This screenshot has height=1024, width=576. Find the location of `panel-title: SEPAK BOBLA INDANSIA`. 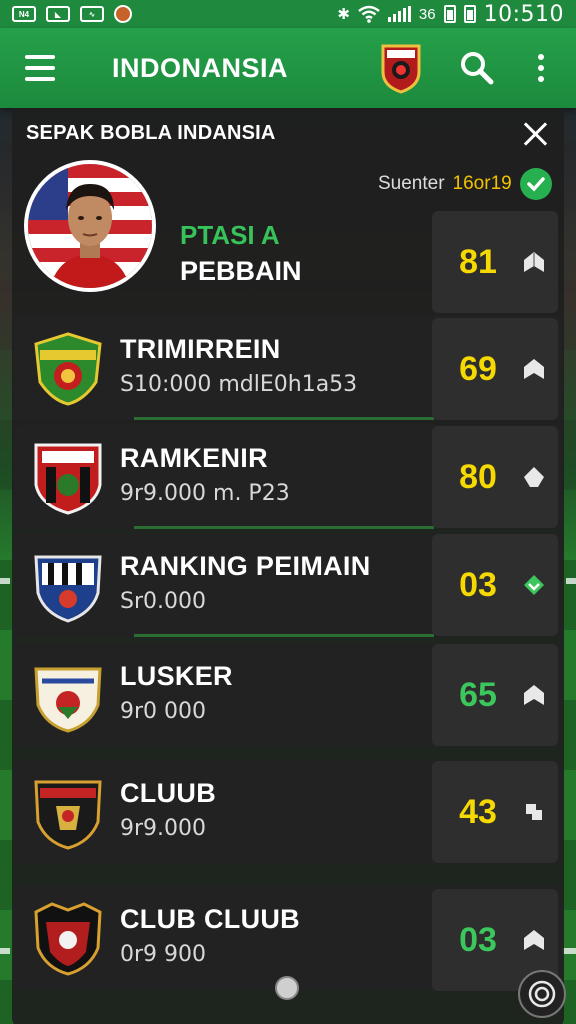

panel-title: SEPAK BOBLA INDANSIA is located at coordinates (151, 133).